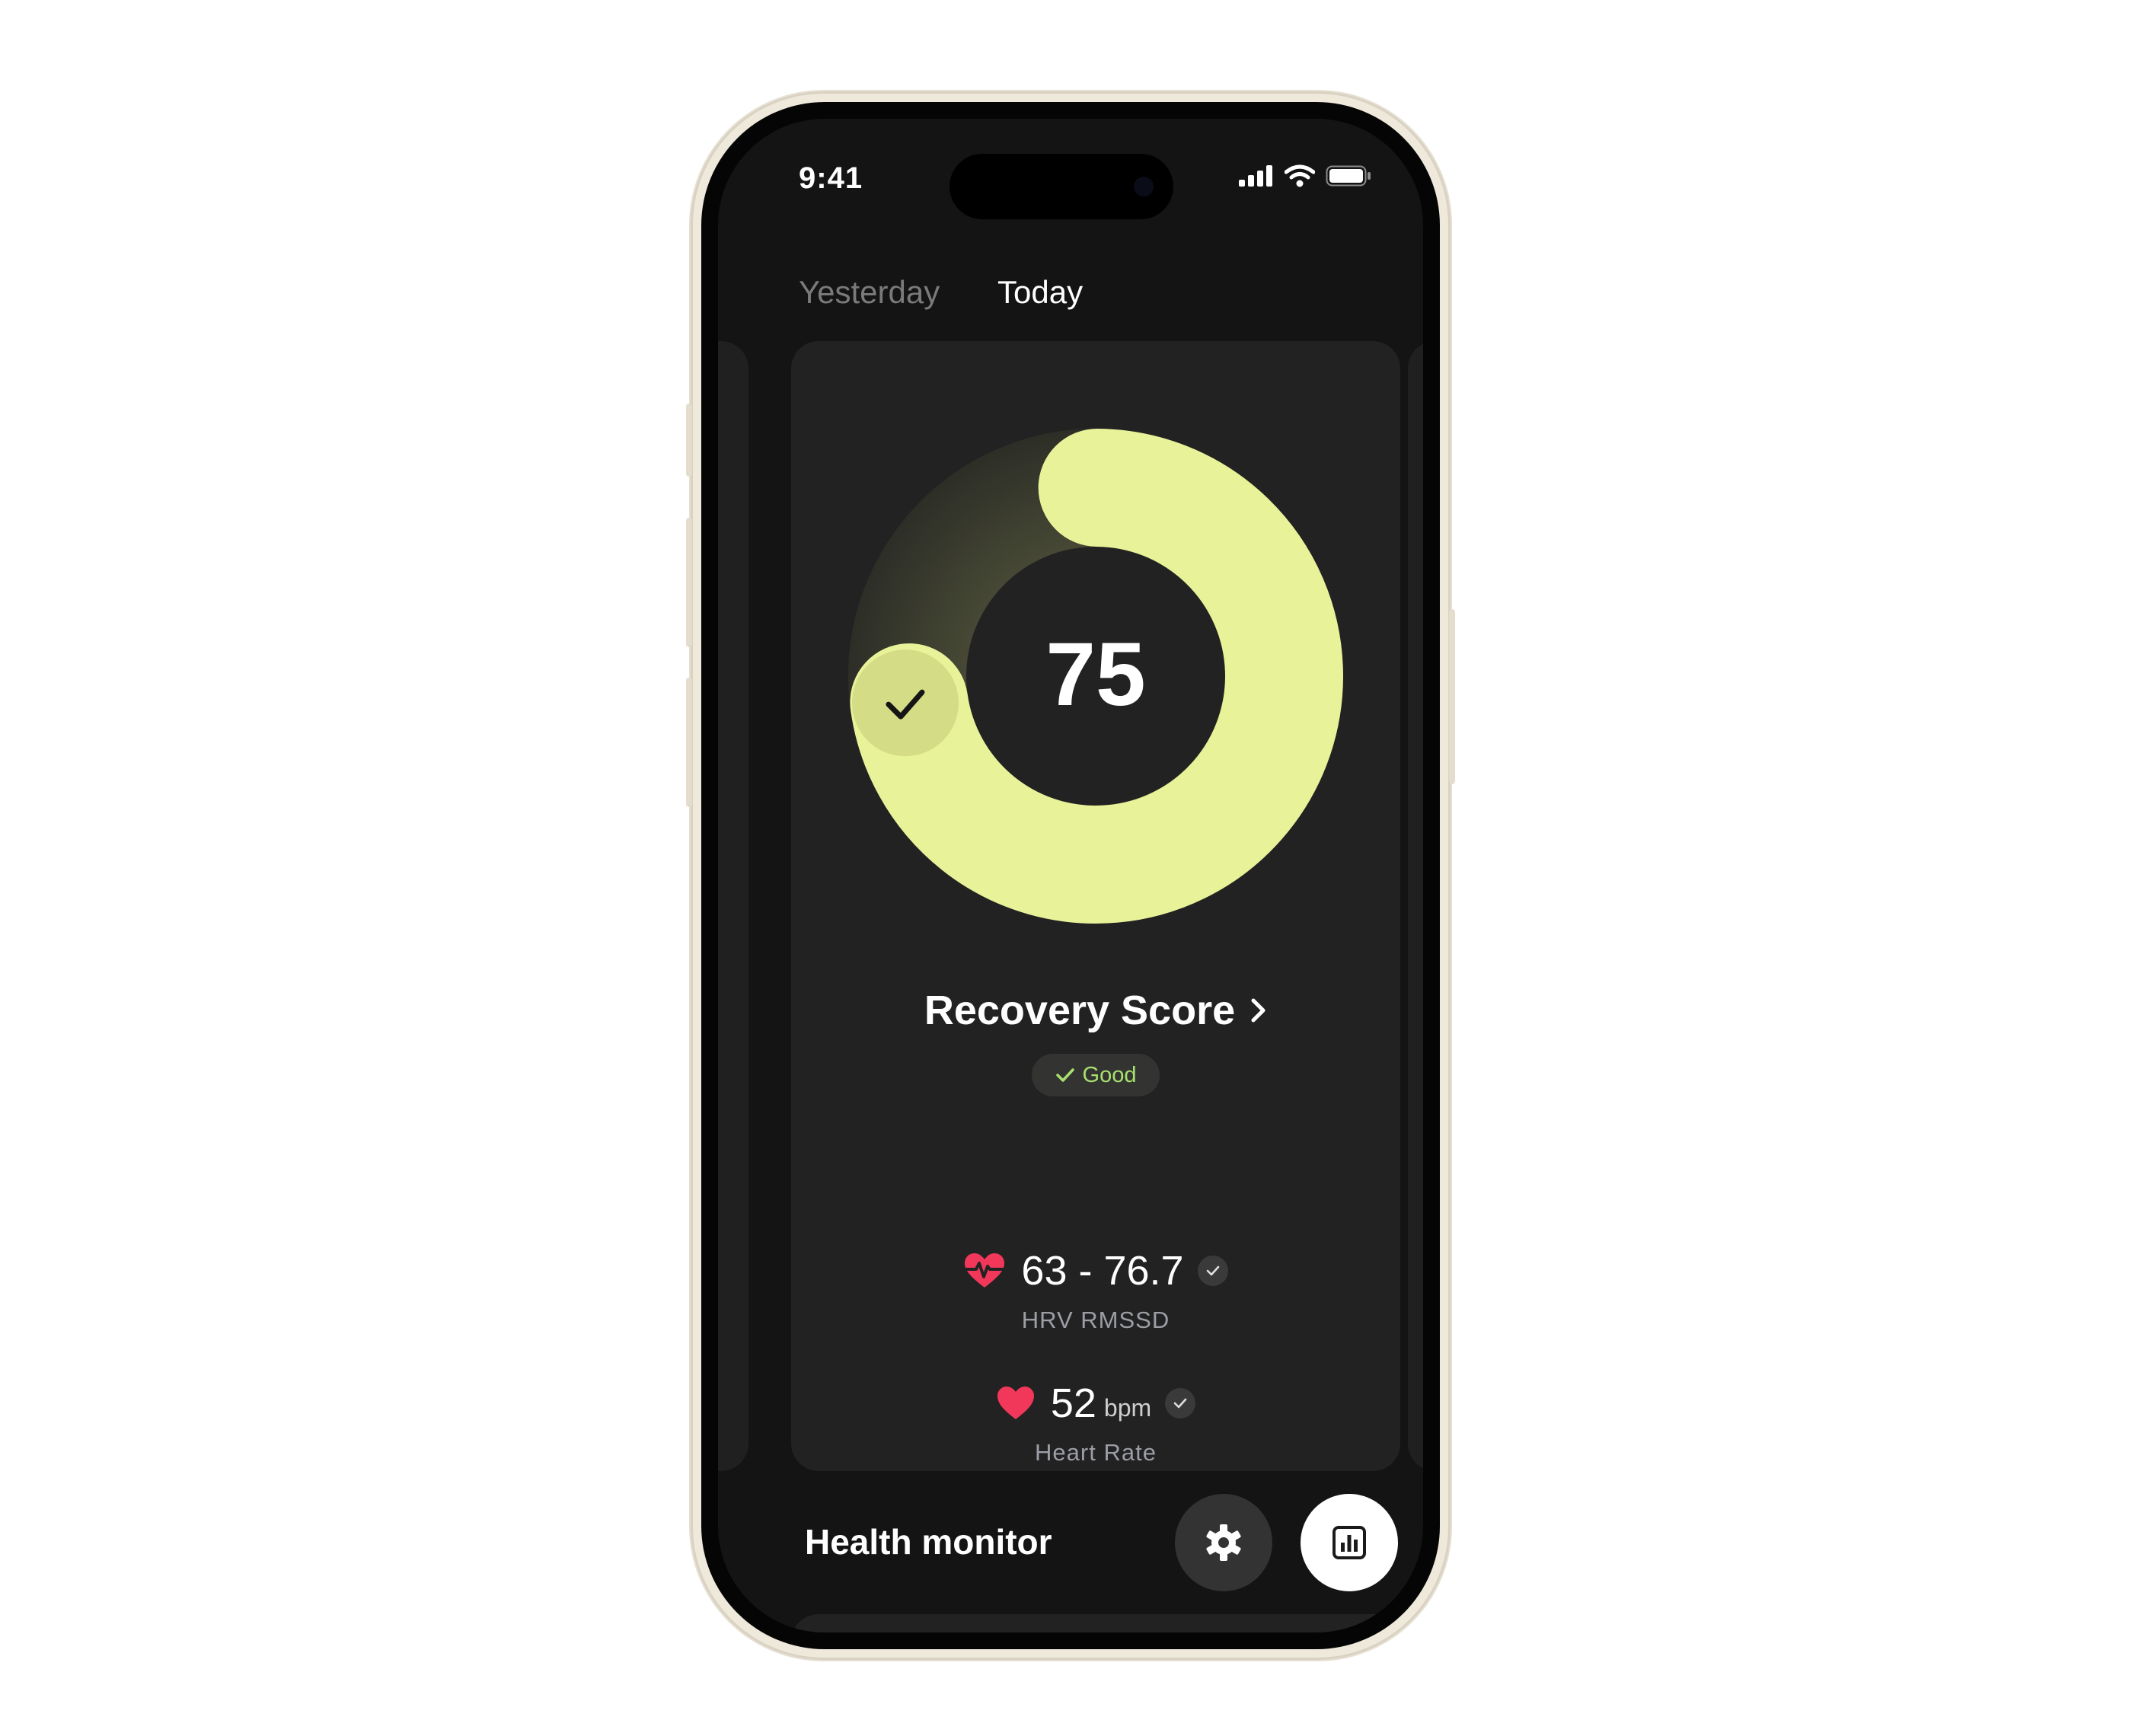  I want to click on health-monitor-title: Health monitor, so click(928, 1542).